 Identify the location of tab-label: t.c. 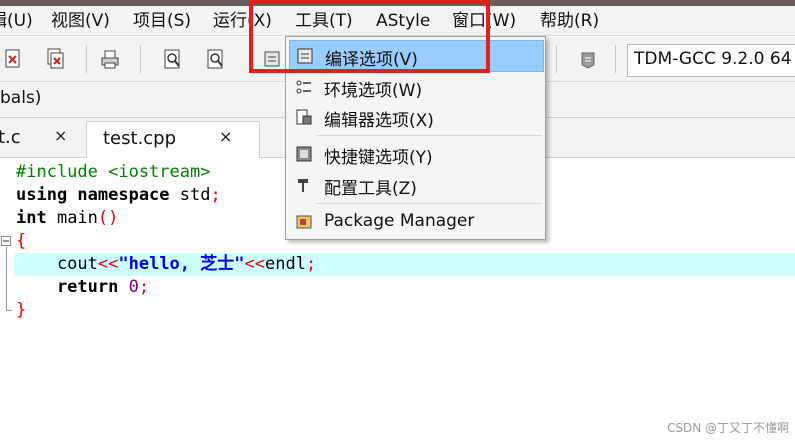
(10, 137).